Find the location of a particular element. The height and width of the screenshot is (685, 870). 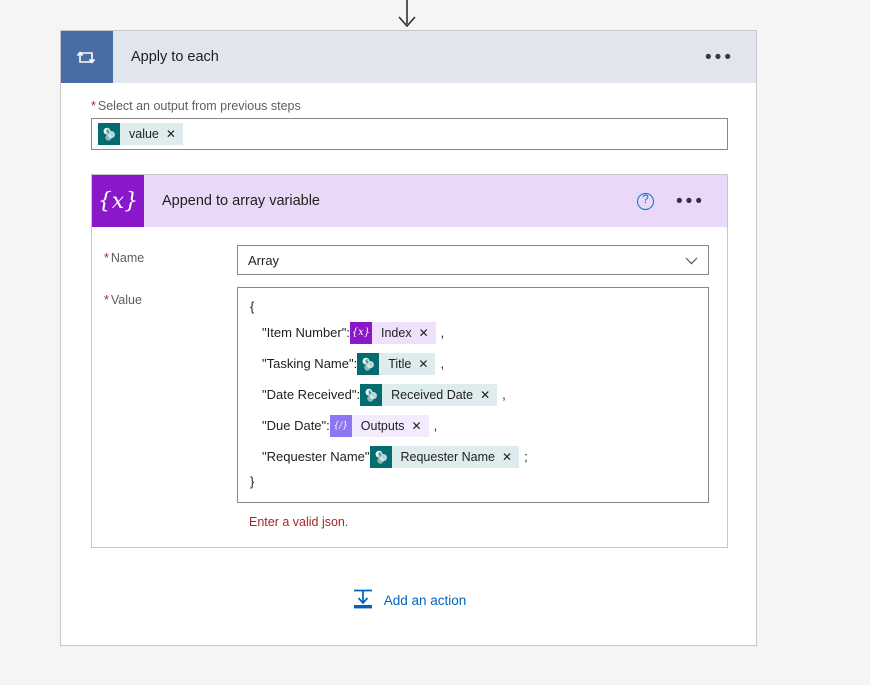

token-chip-label: Outputs ✕ is located at coordinates (390, 425).